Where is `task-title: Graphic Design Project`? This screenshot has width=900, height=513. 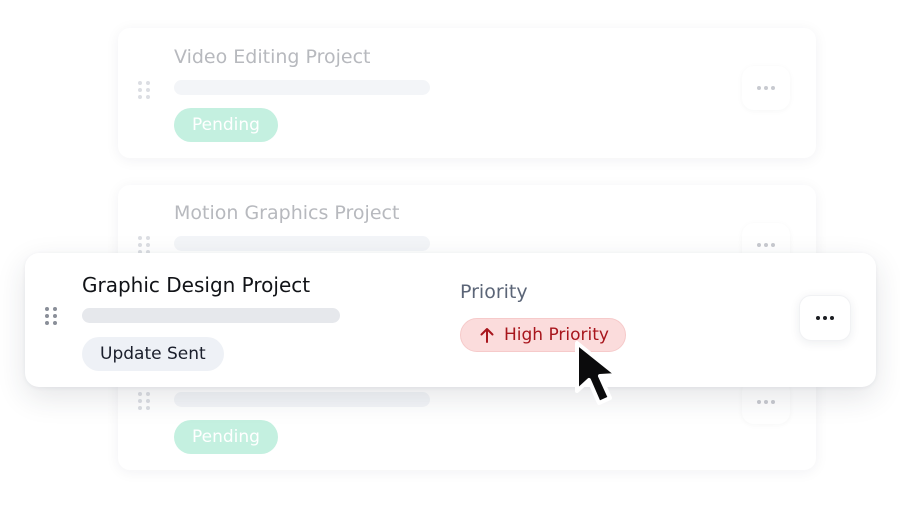
task-title: Graphic Design Project is located at coordinates (196, 285).